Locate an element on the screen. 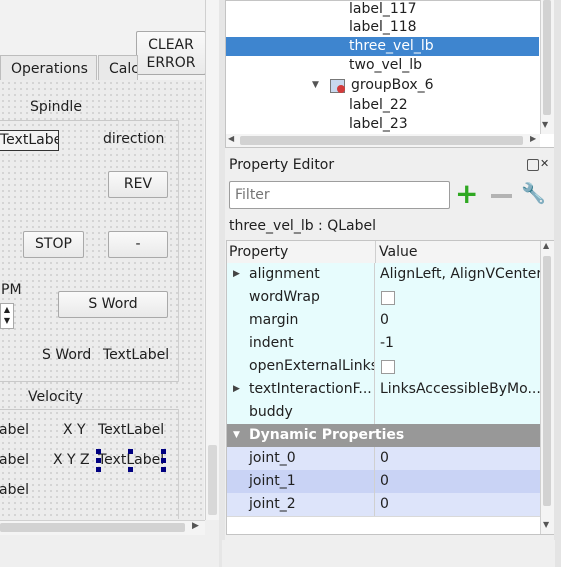 The image size is (561, 567). spindle-group-bottom is located at coordinates (89, 381).